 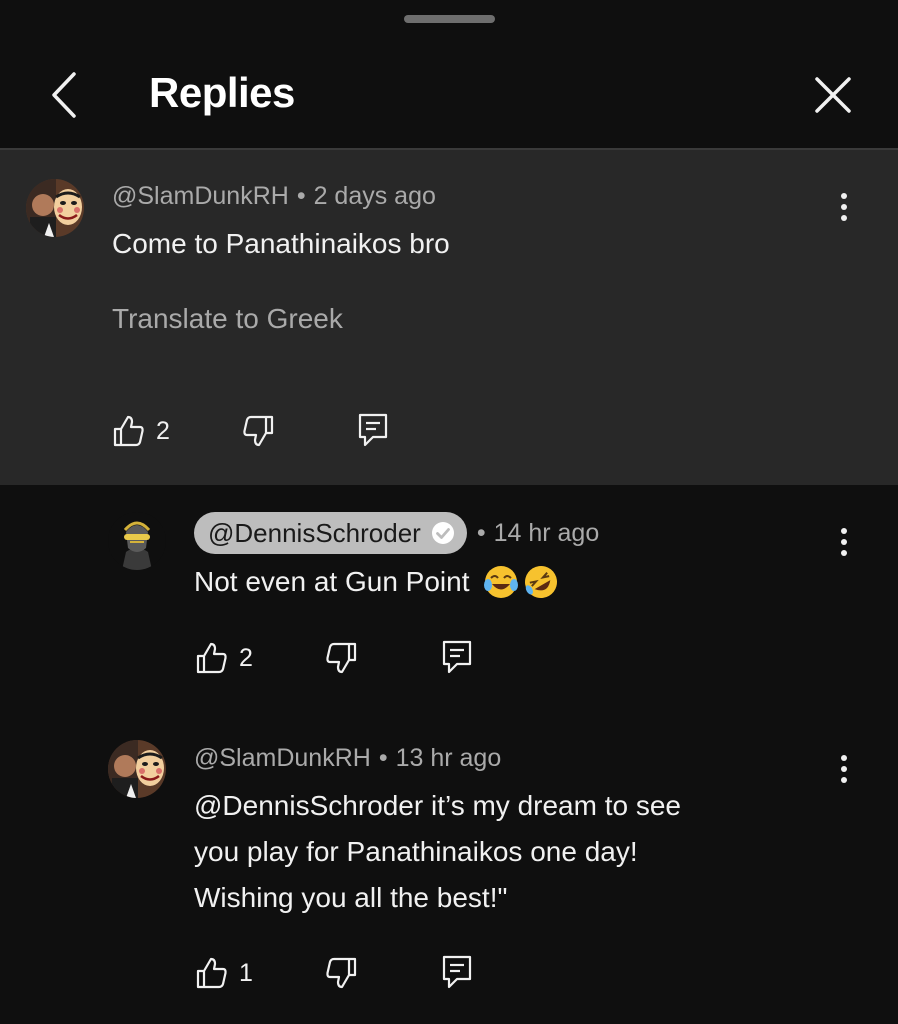 What do you see at coordinates (416, 851) in the screenshot?
I see `reply-text-line: you play for Panathinaikos one day!` at bounding box center [416, 851].